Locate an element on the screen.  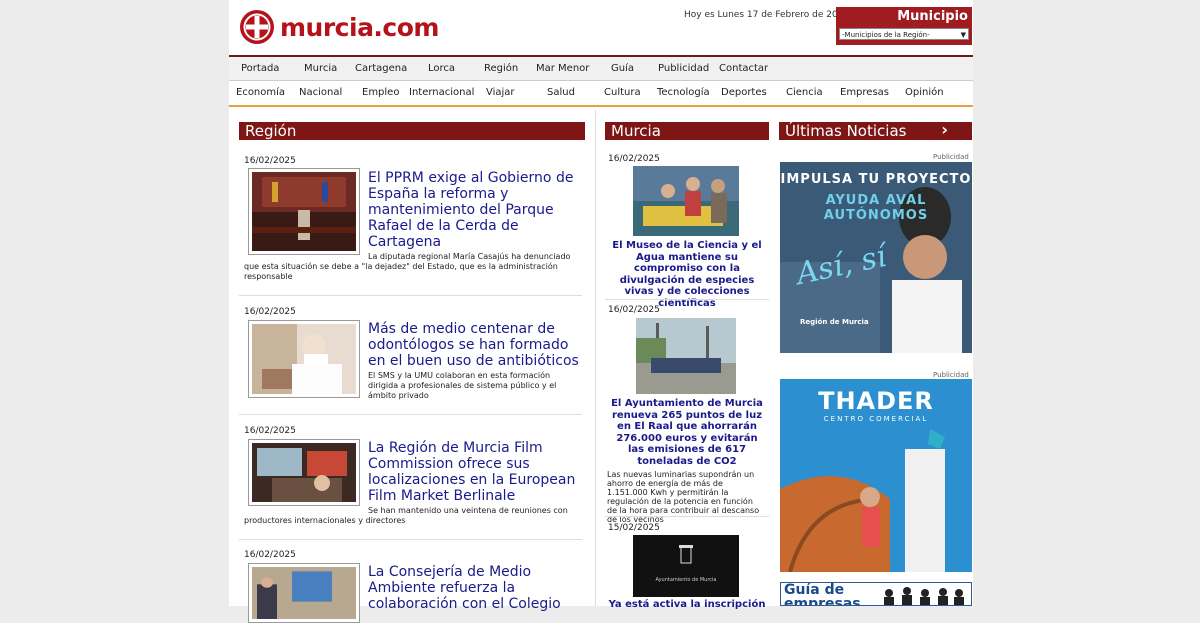
dentist-image is located at coordinates (304, 359).